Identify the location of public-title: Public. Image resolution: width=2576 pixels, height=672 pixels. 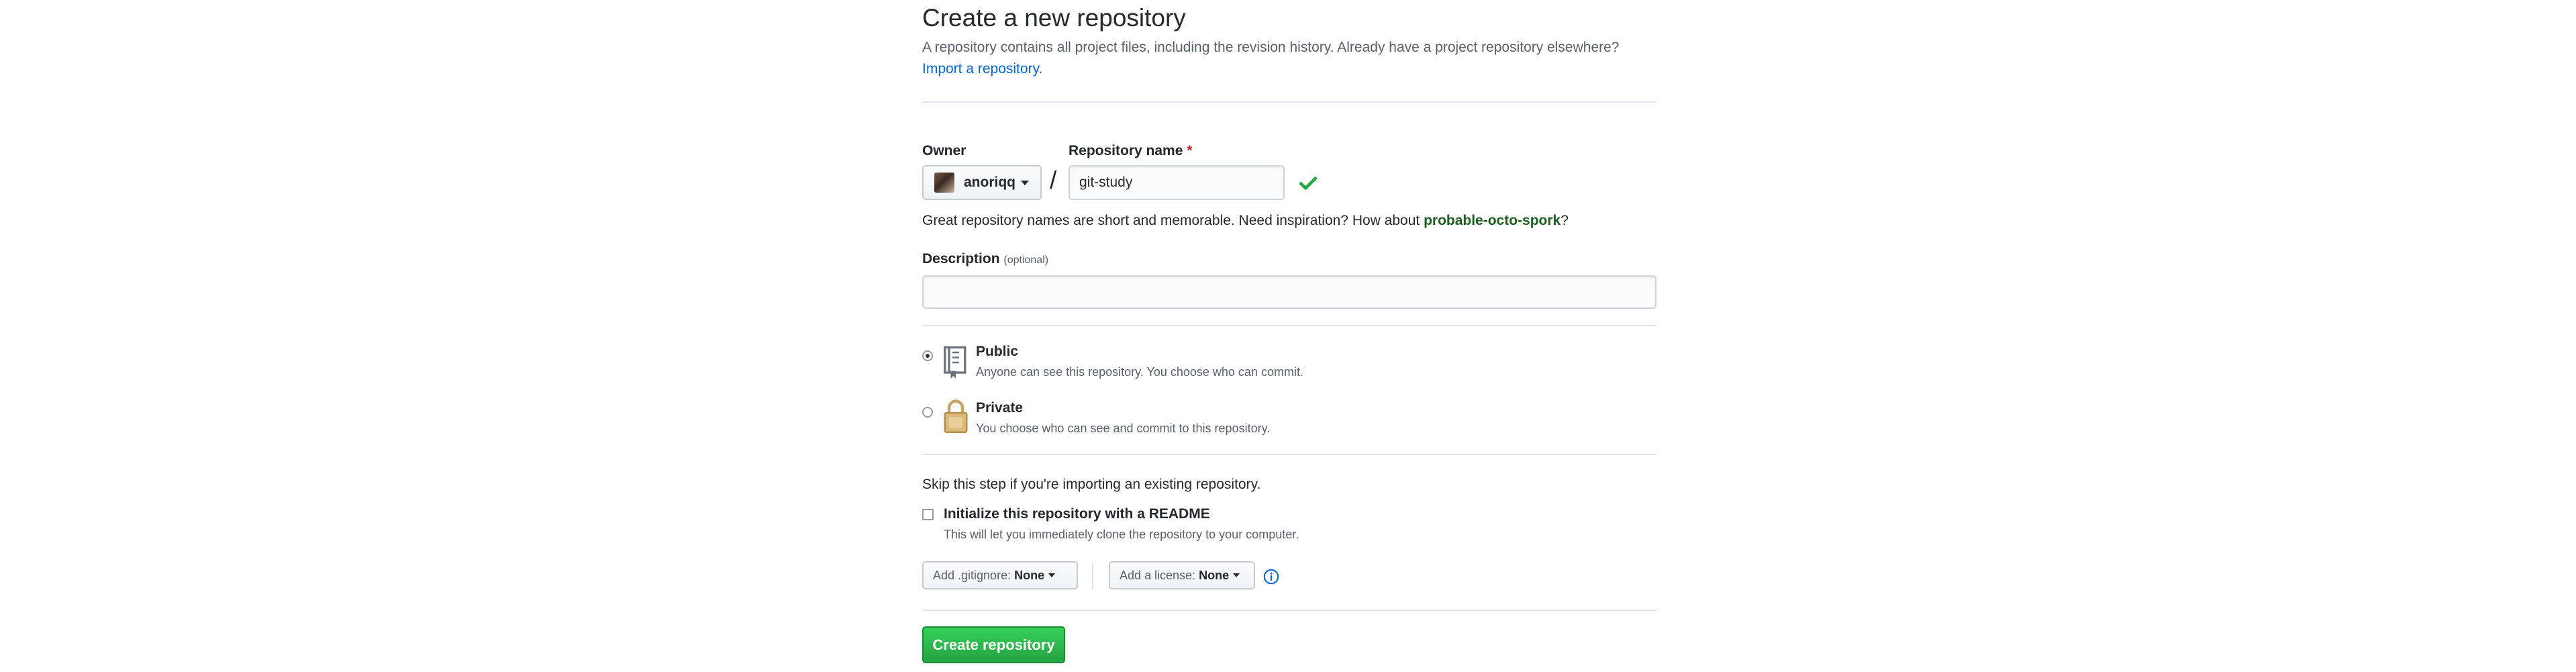
(997, 351).